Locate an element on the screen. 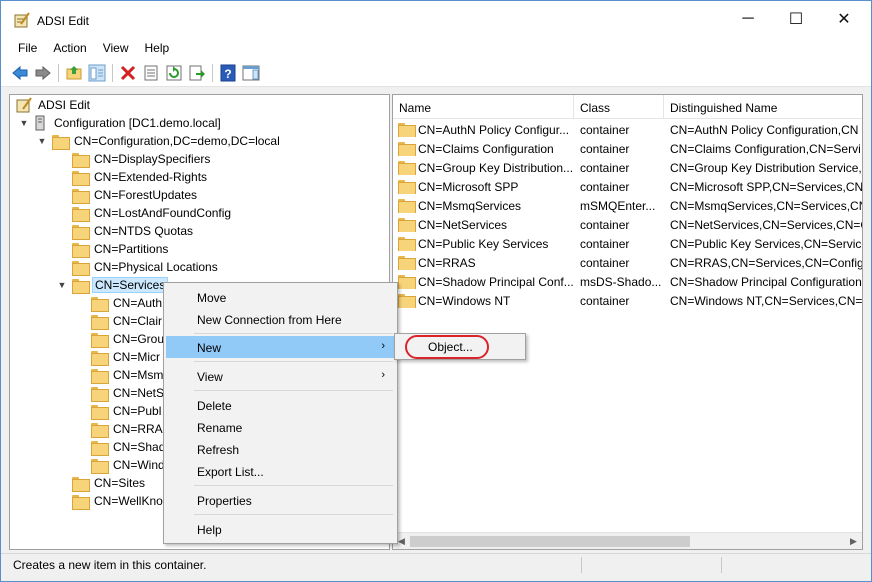  tree-item: CN=Sites is located at coordinates (109, 483).